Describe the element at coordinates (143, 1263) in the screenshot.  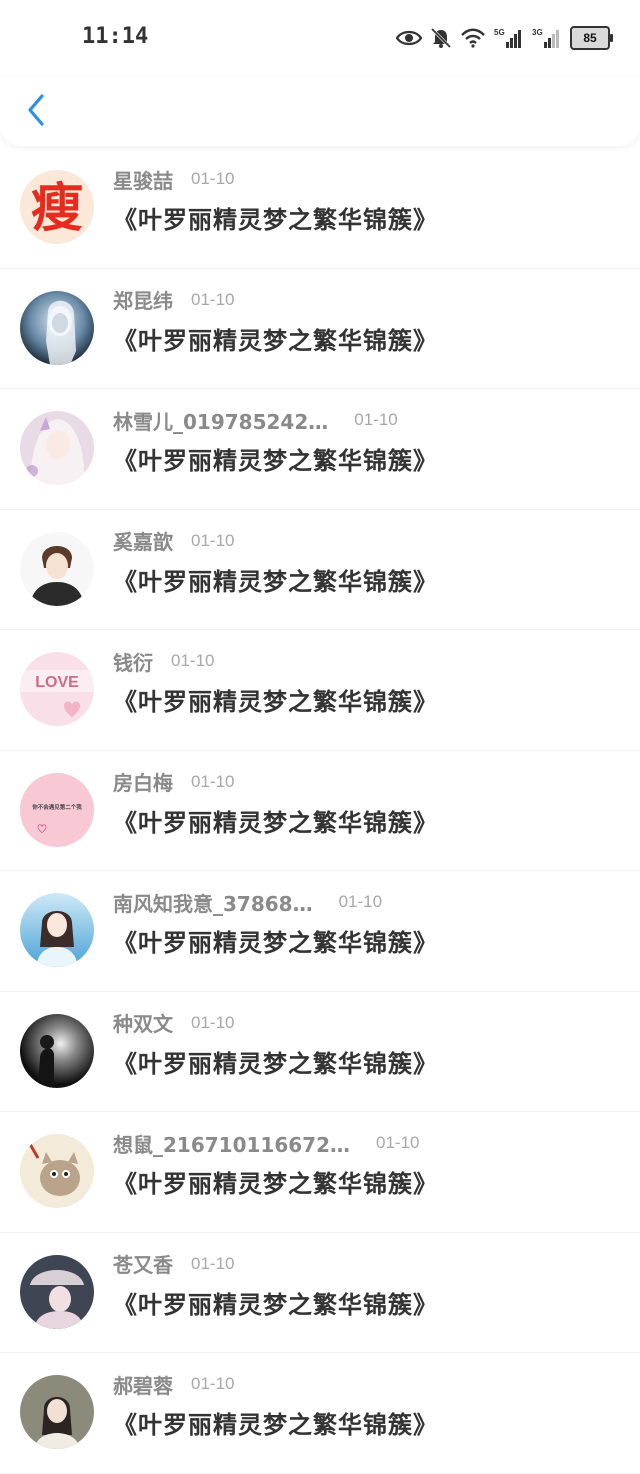
I see `user-name: 苍又香` at that location.